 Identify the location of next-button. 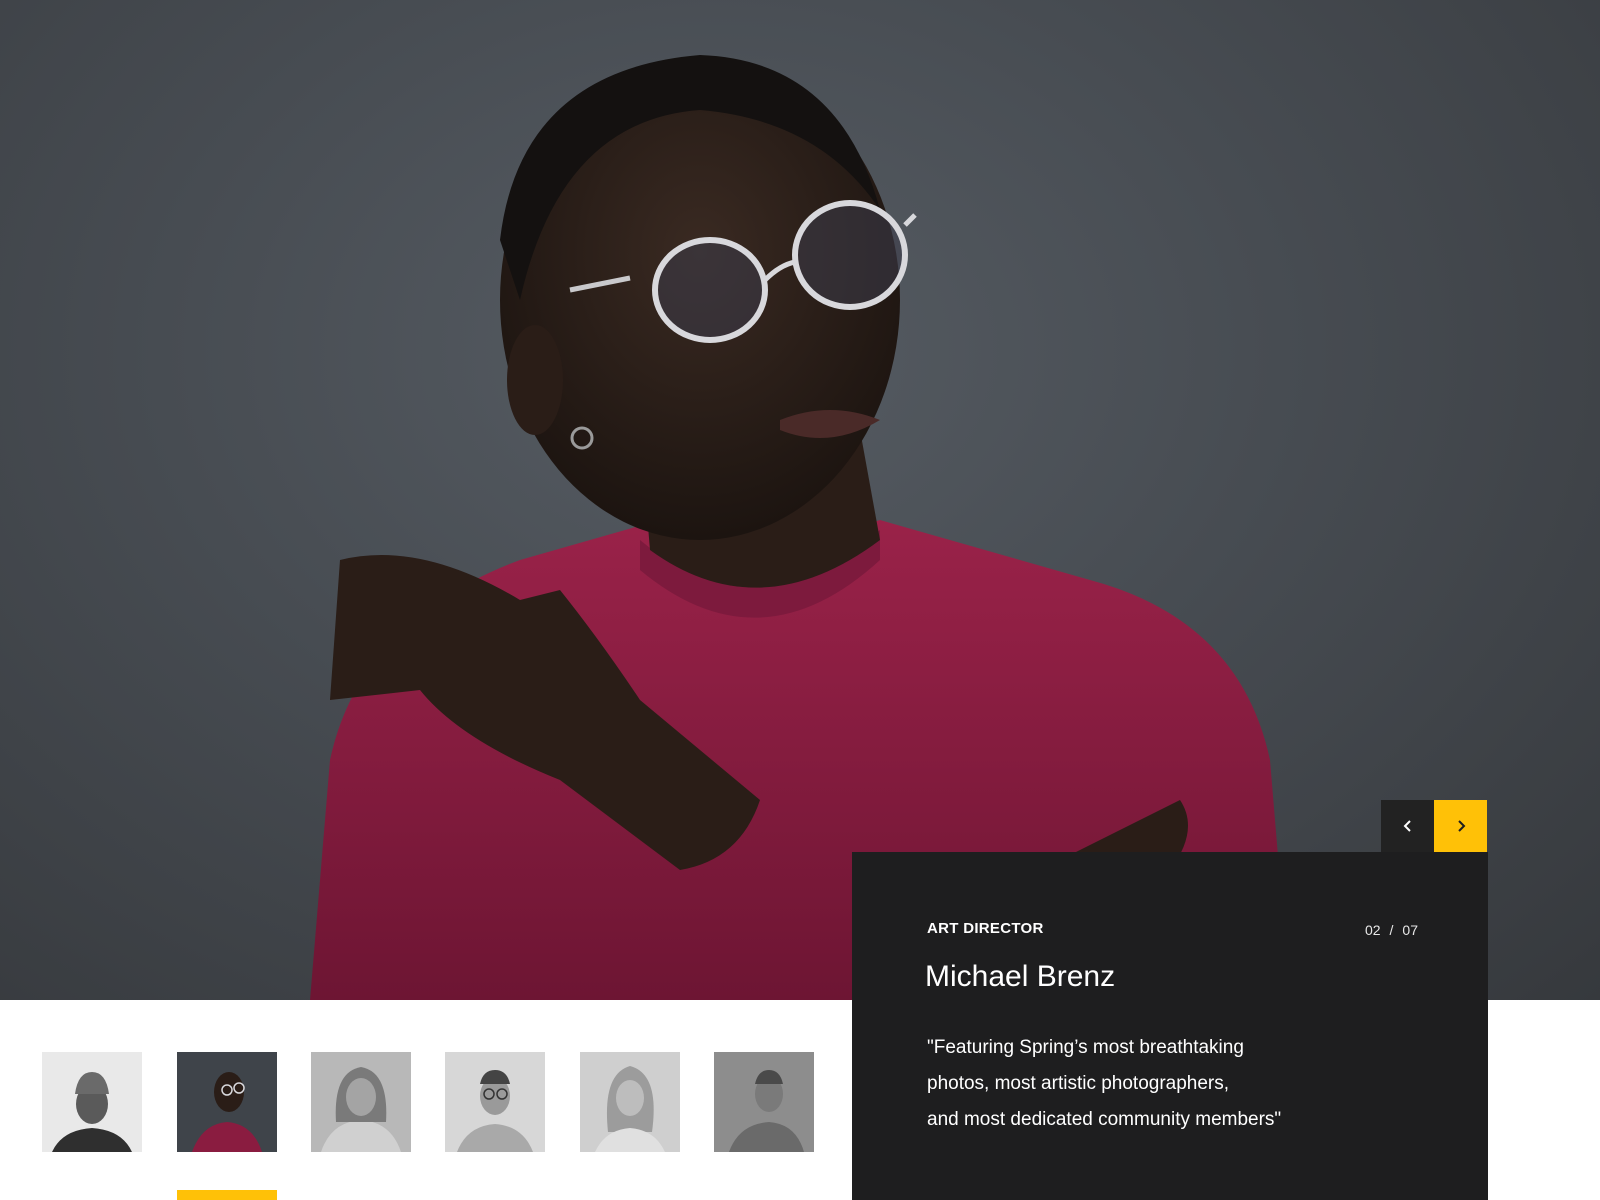
(1460, 826).